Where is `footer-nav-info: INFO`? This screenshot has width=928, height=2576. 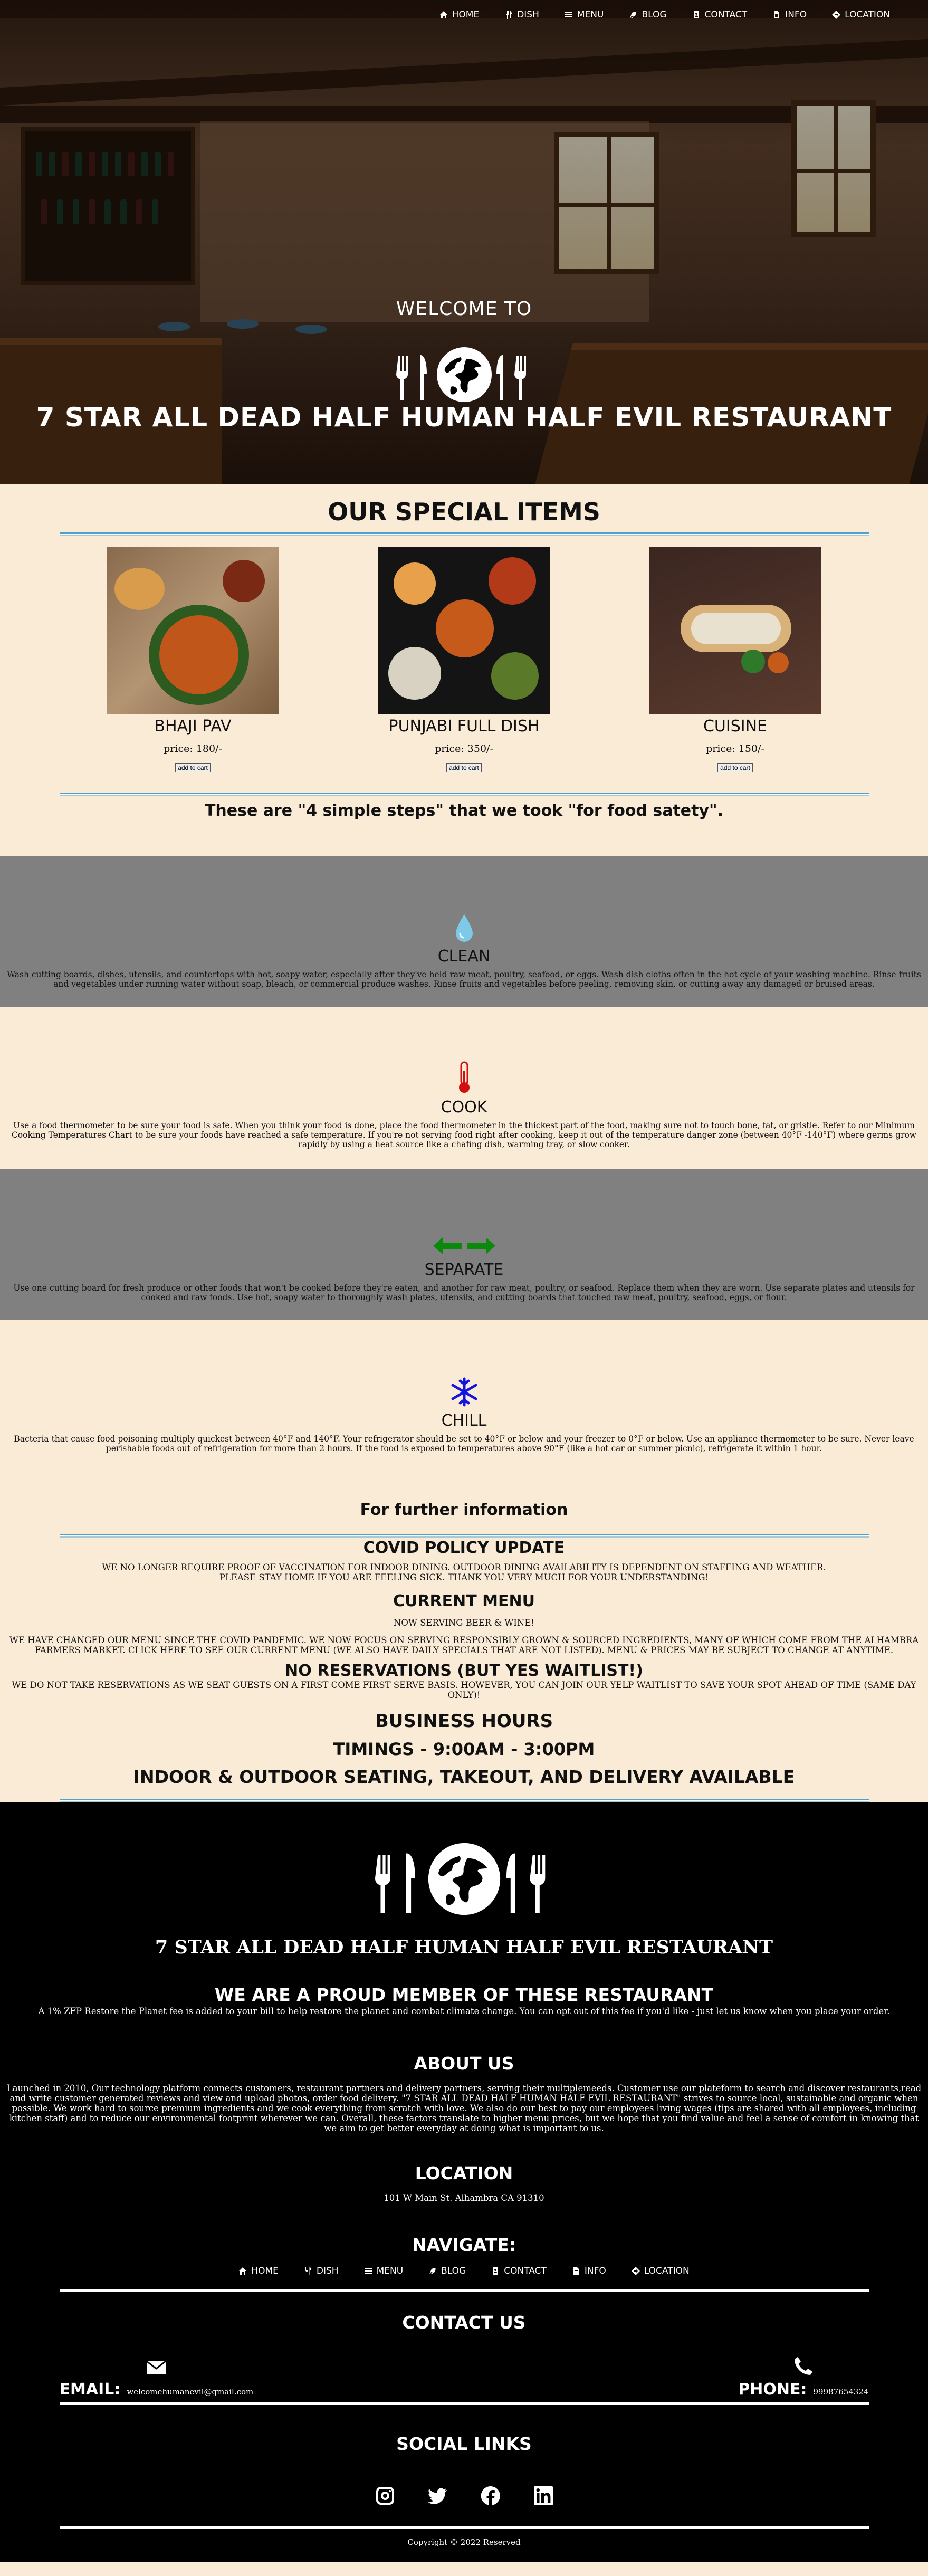 footer-nav-info: INFO is located at coordinates (589, 2271).